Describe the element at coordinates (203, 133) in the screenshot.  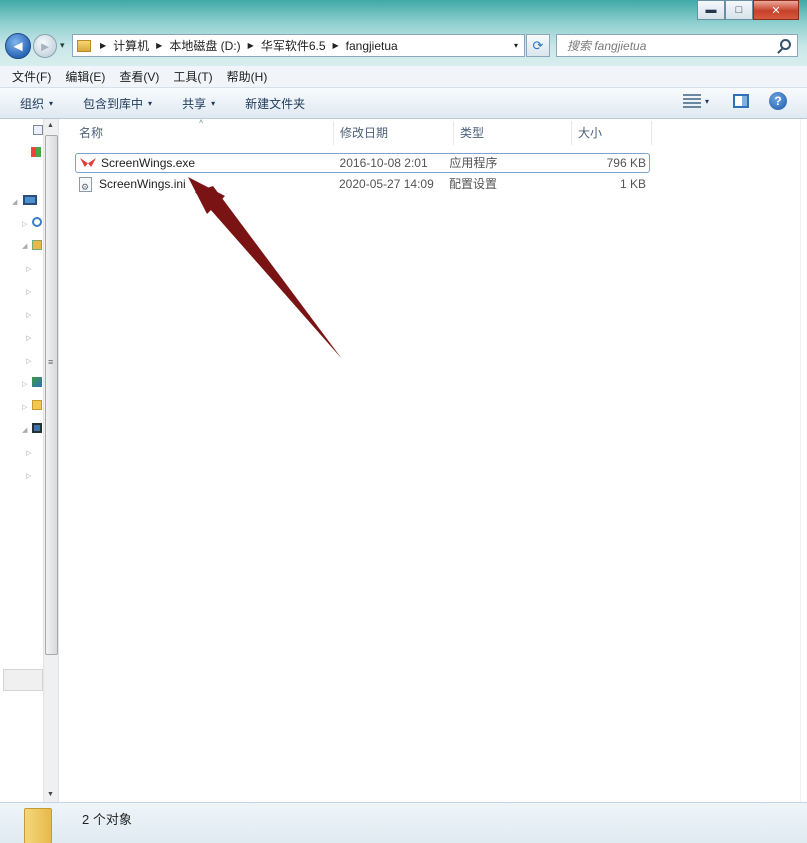
I see `column-header-name: 名称` at that location.